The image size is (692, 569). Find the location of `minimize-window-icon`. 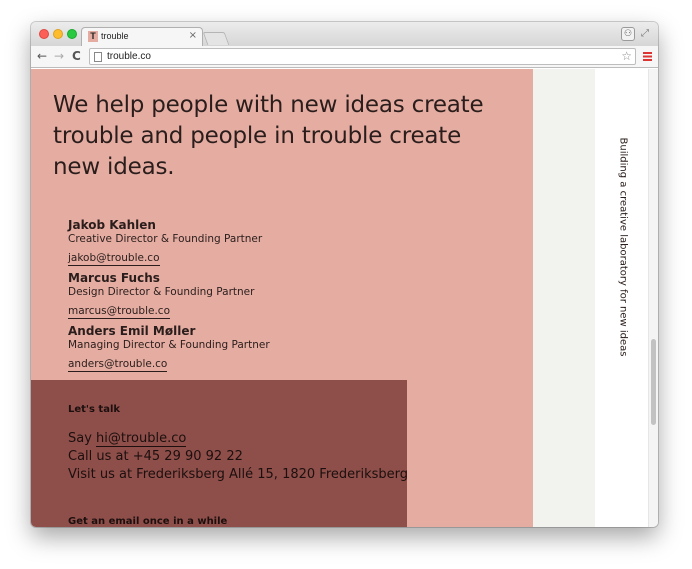

minimize-window-icon is located at coordinates (58, 34).